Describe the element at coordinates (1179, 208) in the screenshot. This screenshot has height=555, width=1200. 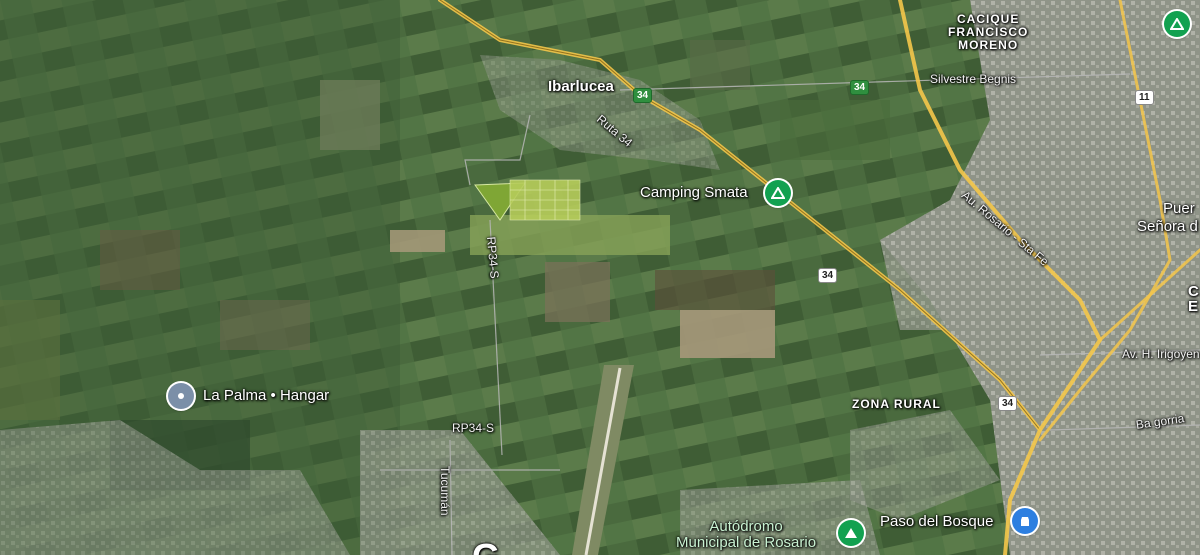
I see `area-label-puerto-partial: Puer` at that location.